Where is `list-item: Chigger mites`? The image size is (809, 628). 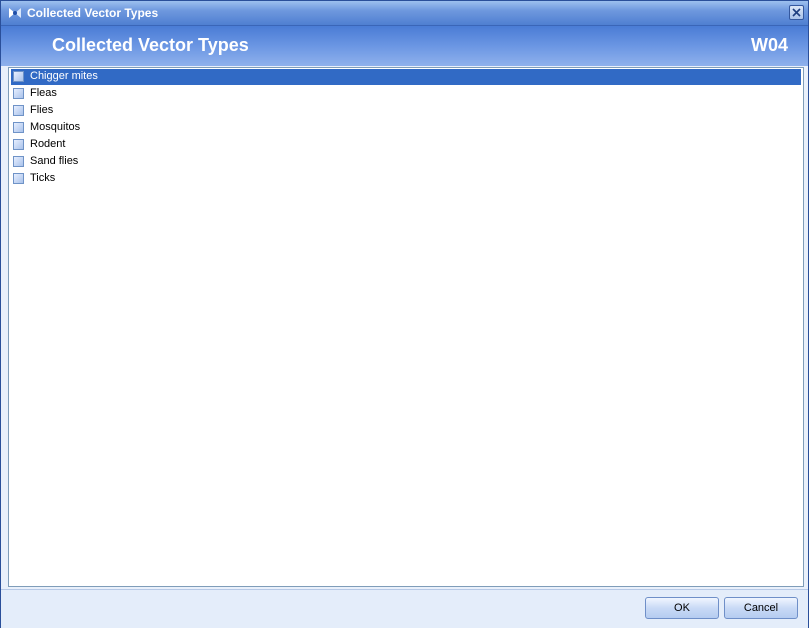
list-item: Chigger mites is located at coordinates (406, 77).